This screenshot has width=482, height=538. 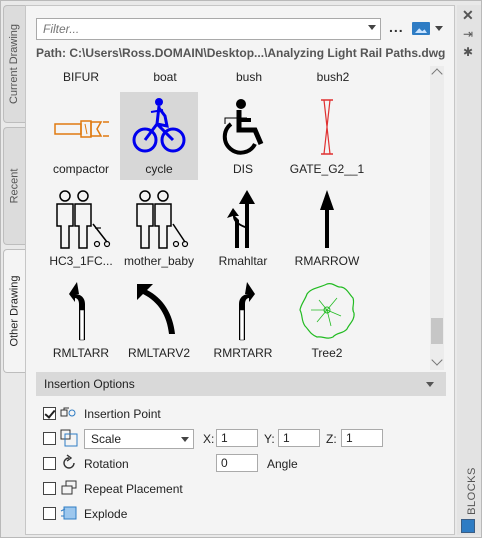 What do you see at coordinates (243, 127) in the screenshot?
I see `wheelchair-icon` at bounding box center [243, 127].